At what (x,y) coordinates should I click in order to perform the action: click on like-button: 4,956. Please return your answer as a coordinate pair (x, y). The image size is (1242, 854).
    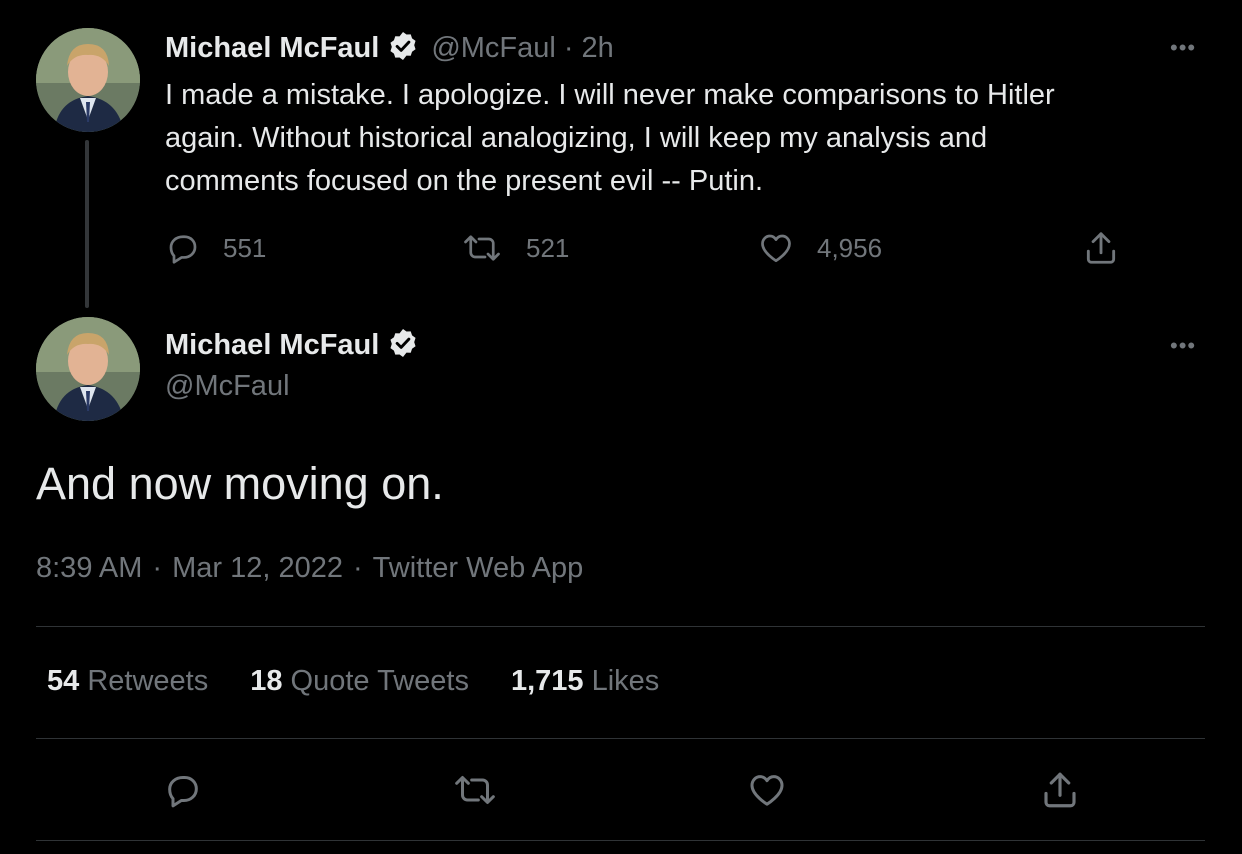
    Looking at the image, I should click on (819, 248).